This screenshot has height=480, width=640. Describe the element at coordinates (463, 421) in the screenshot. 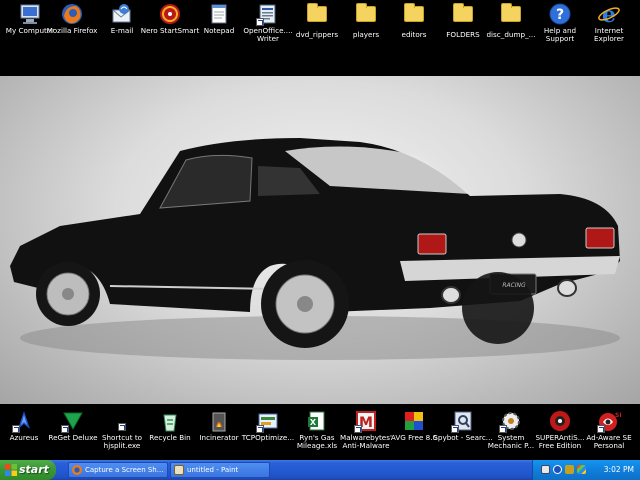

I see `spybot-icon` at that location.